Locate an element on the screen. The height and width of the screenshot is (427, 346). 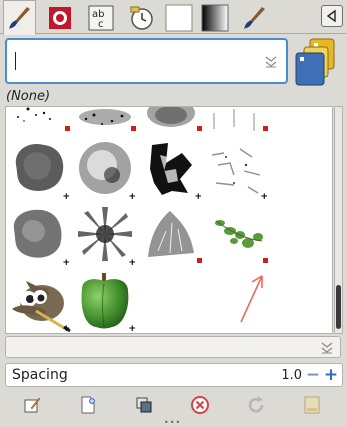
triangle-left-icon is located at coordinates (331, 16).